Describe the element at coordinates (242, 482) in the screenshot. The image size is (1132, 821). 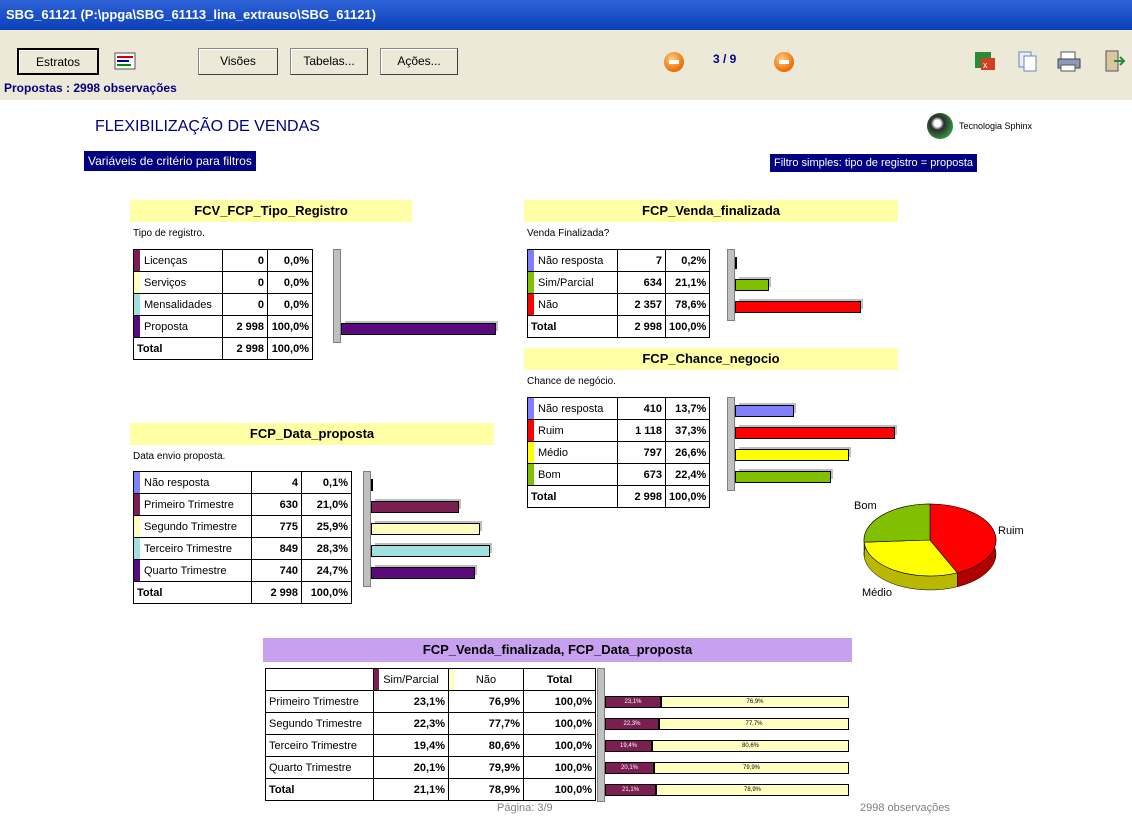
I see `table-row: Não resposta 4 0,1%` at that location.